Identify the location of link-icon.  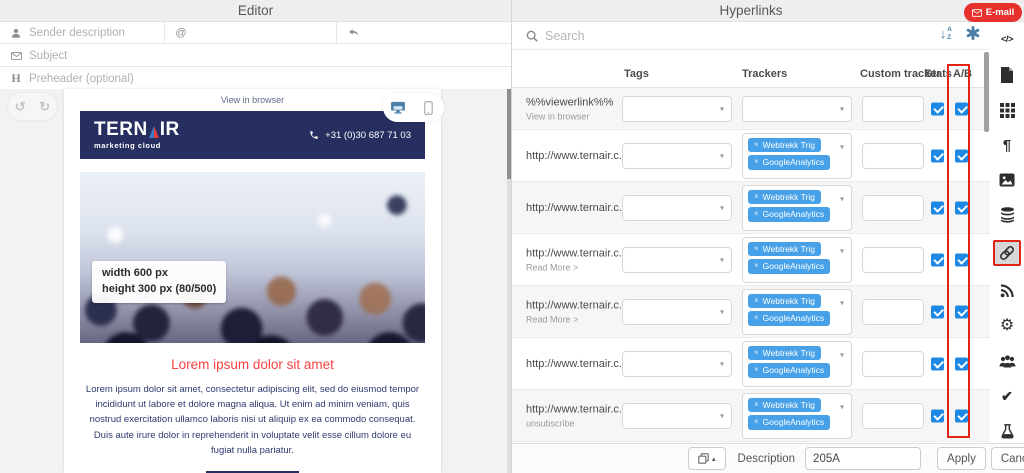
(1007, 253).